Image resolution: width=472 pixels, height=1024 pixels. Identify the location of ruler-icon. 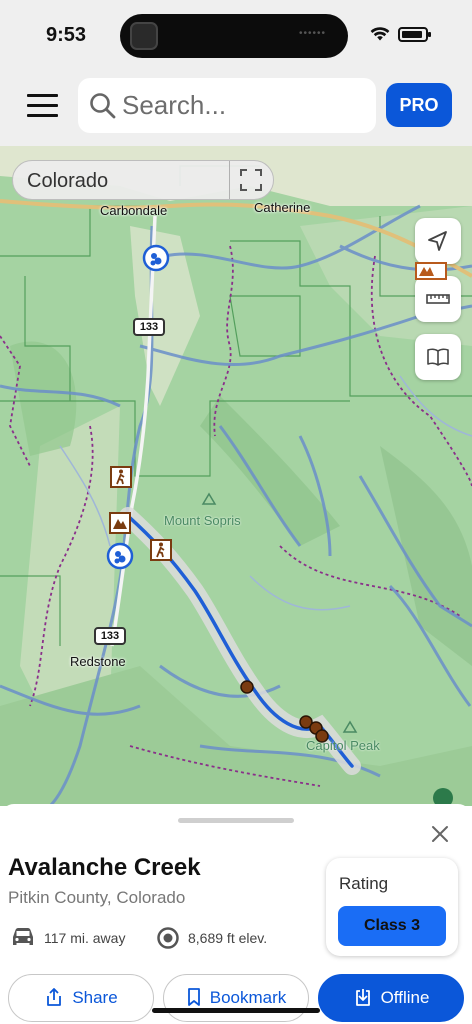
(438, 299).